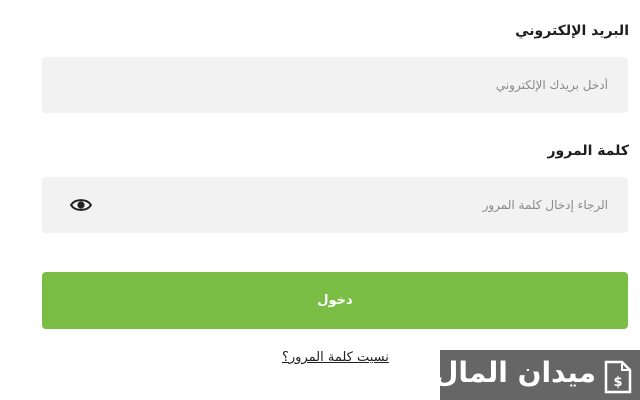 The width and height of the screenshot is (640, 400). I want to click on password-input, so click(335, 205).